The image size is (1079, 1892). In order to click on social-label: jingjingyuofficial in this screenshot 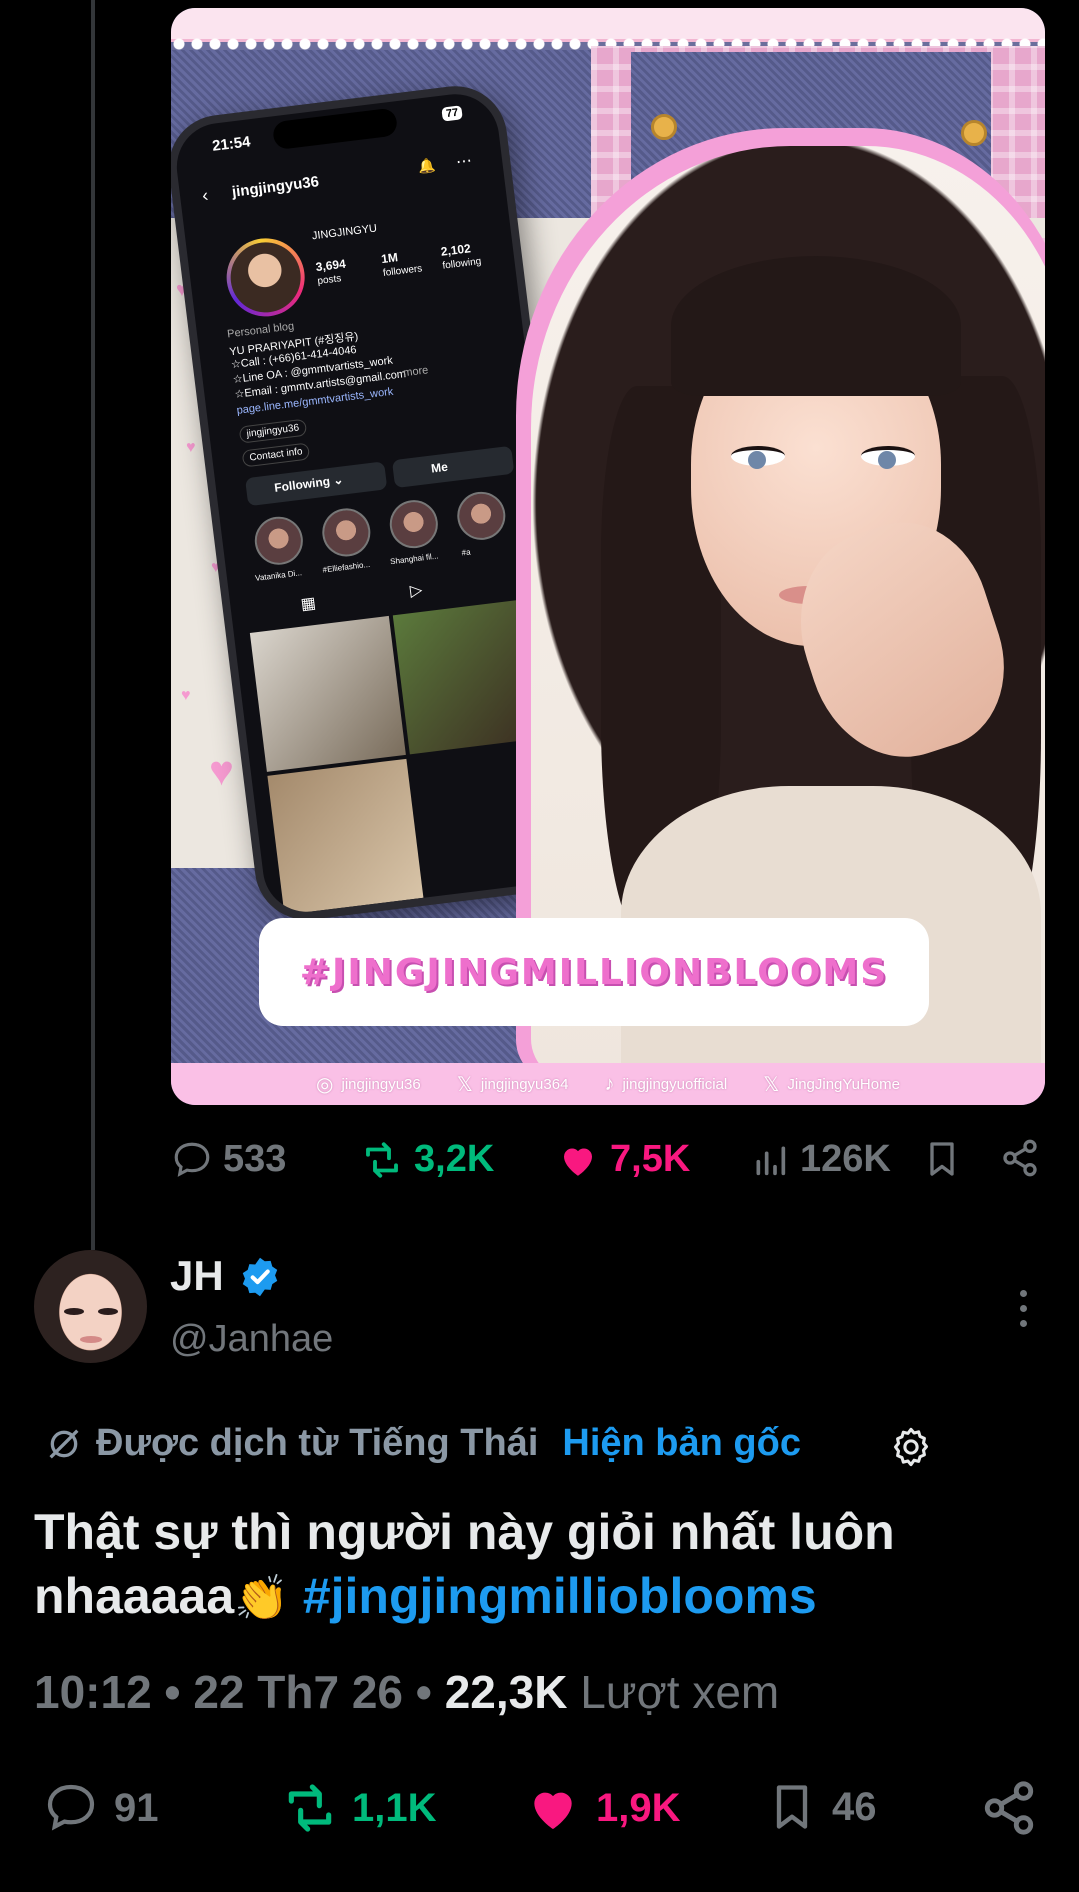, I will do `click(675, 1084)`.